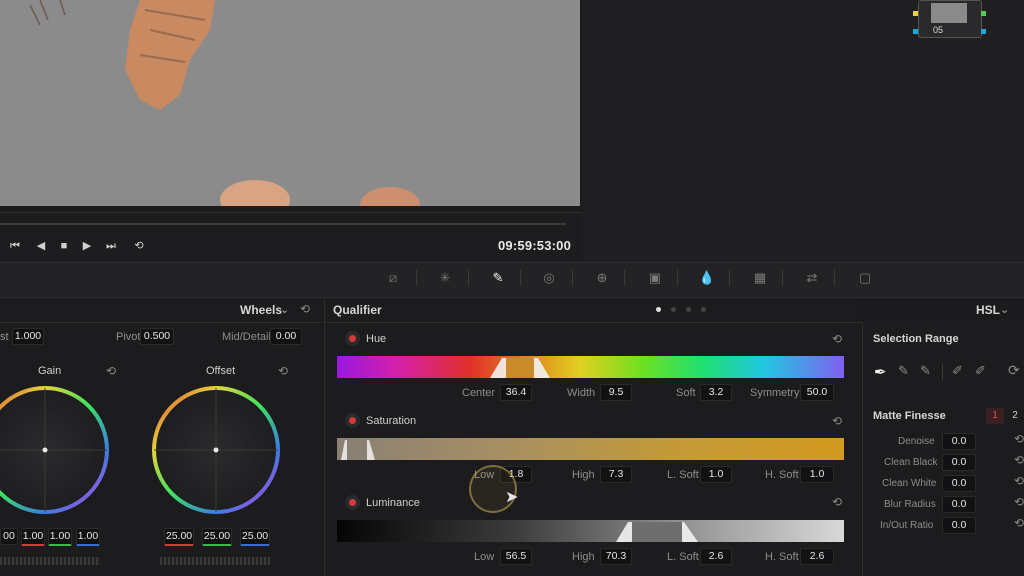  What do you see at coordinates (215, 561) in the screenshot?
I see `offset-master-dial` at bounding box center [215, 561].